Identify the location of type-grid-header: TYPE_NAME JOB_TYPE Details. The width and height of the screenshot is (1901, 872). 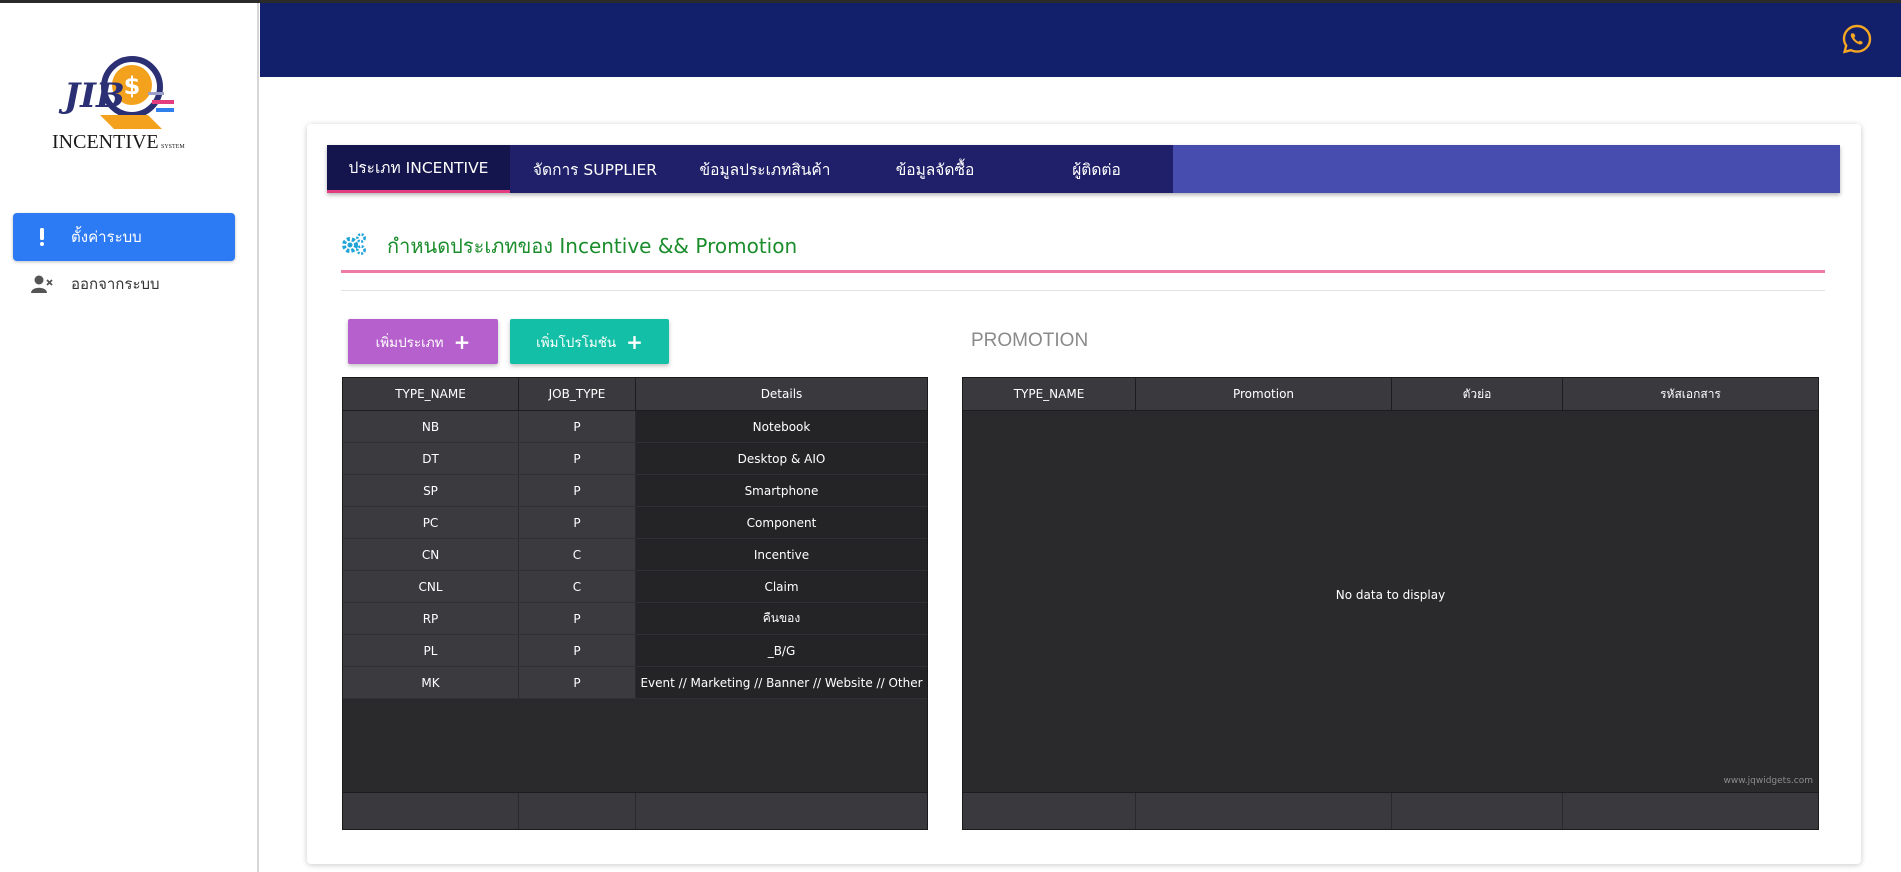
(635, 394).